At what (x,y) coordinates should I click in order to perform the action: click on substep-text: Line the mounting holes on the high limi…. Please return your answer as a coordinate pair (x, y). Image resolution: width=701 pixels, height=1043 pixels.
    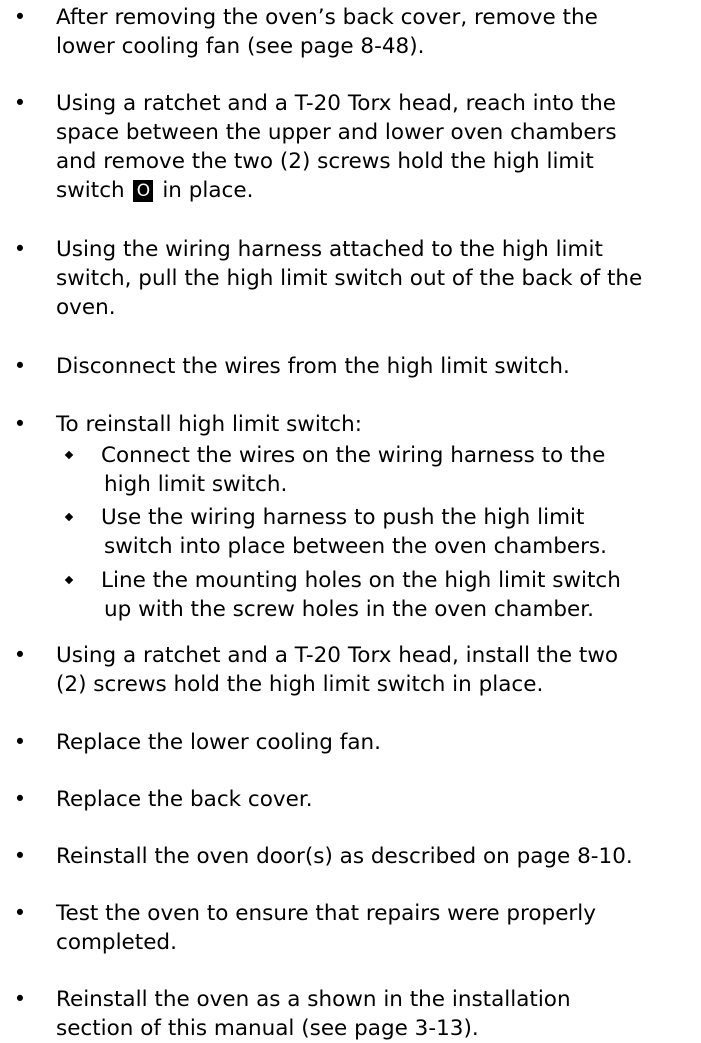
    Looking at the image, I should click on (401, 595).